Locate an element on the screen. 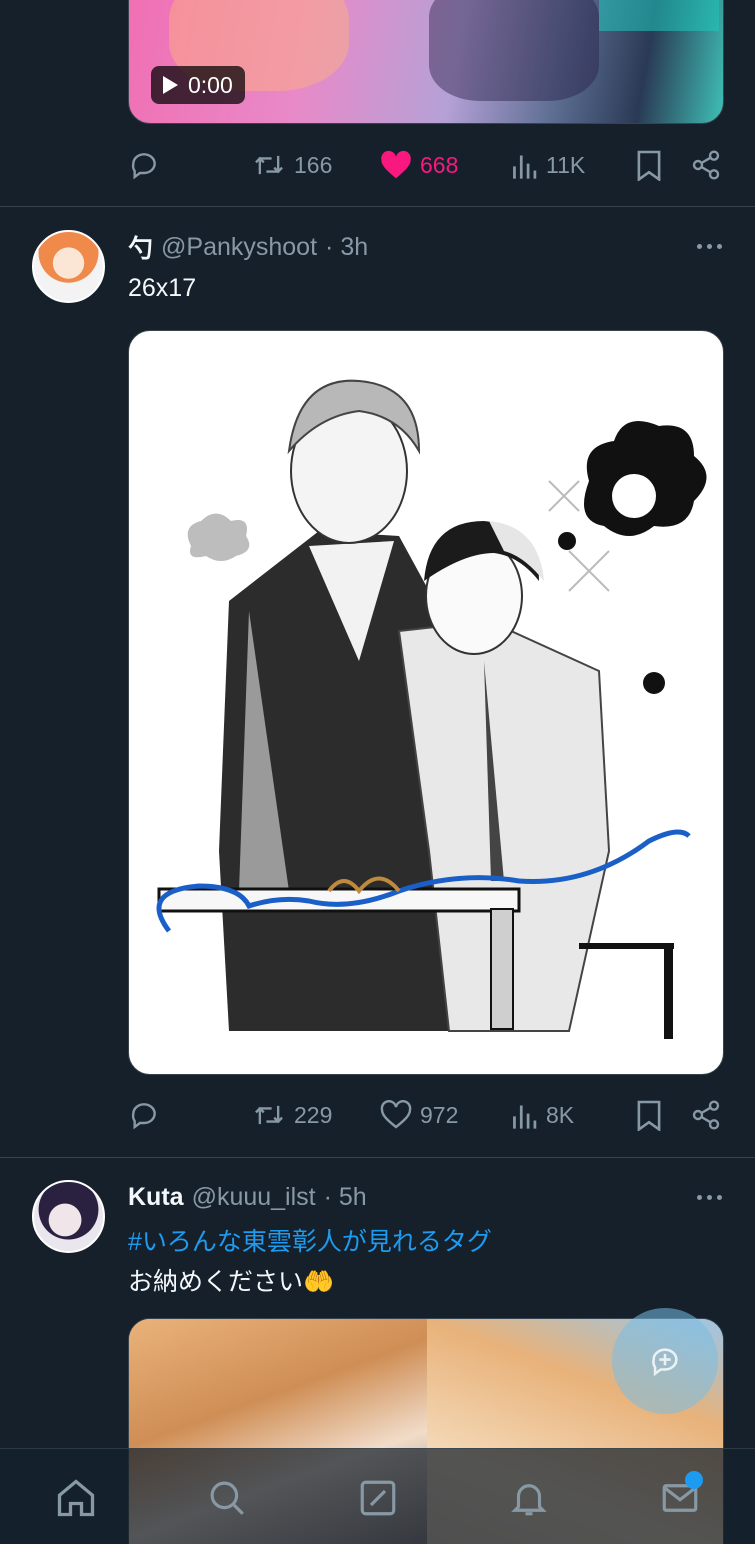 The image size is (755, 1544). tweet-header: 勺 @Pankyshoot · 3h is located at coordinates (248, 247).